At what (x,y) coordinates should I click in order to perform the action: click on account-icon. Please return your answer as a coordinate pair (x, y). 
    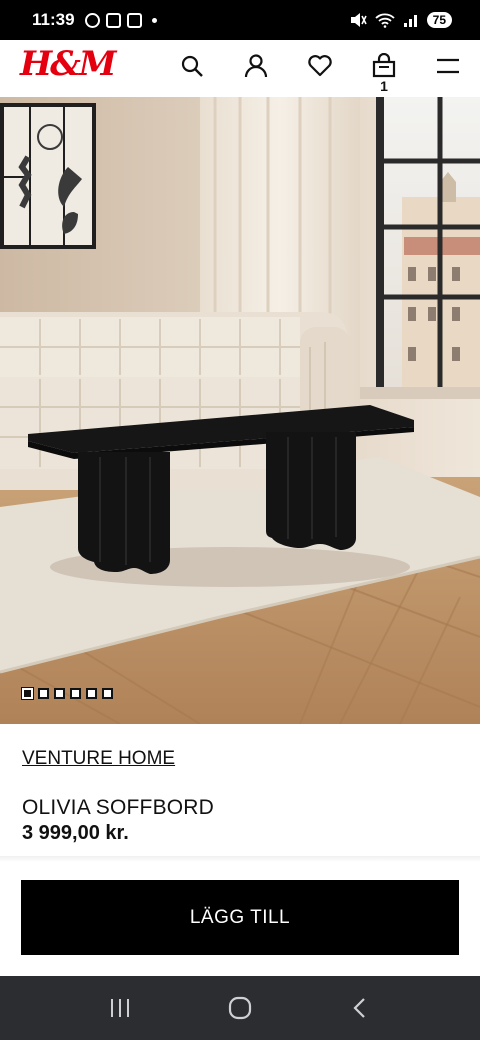
    Looking at the image, I should click on (256, 66).